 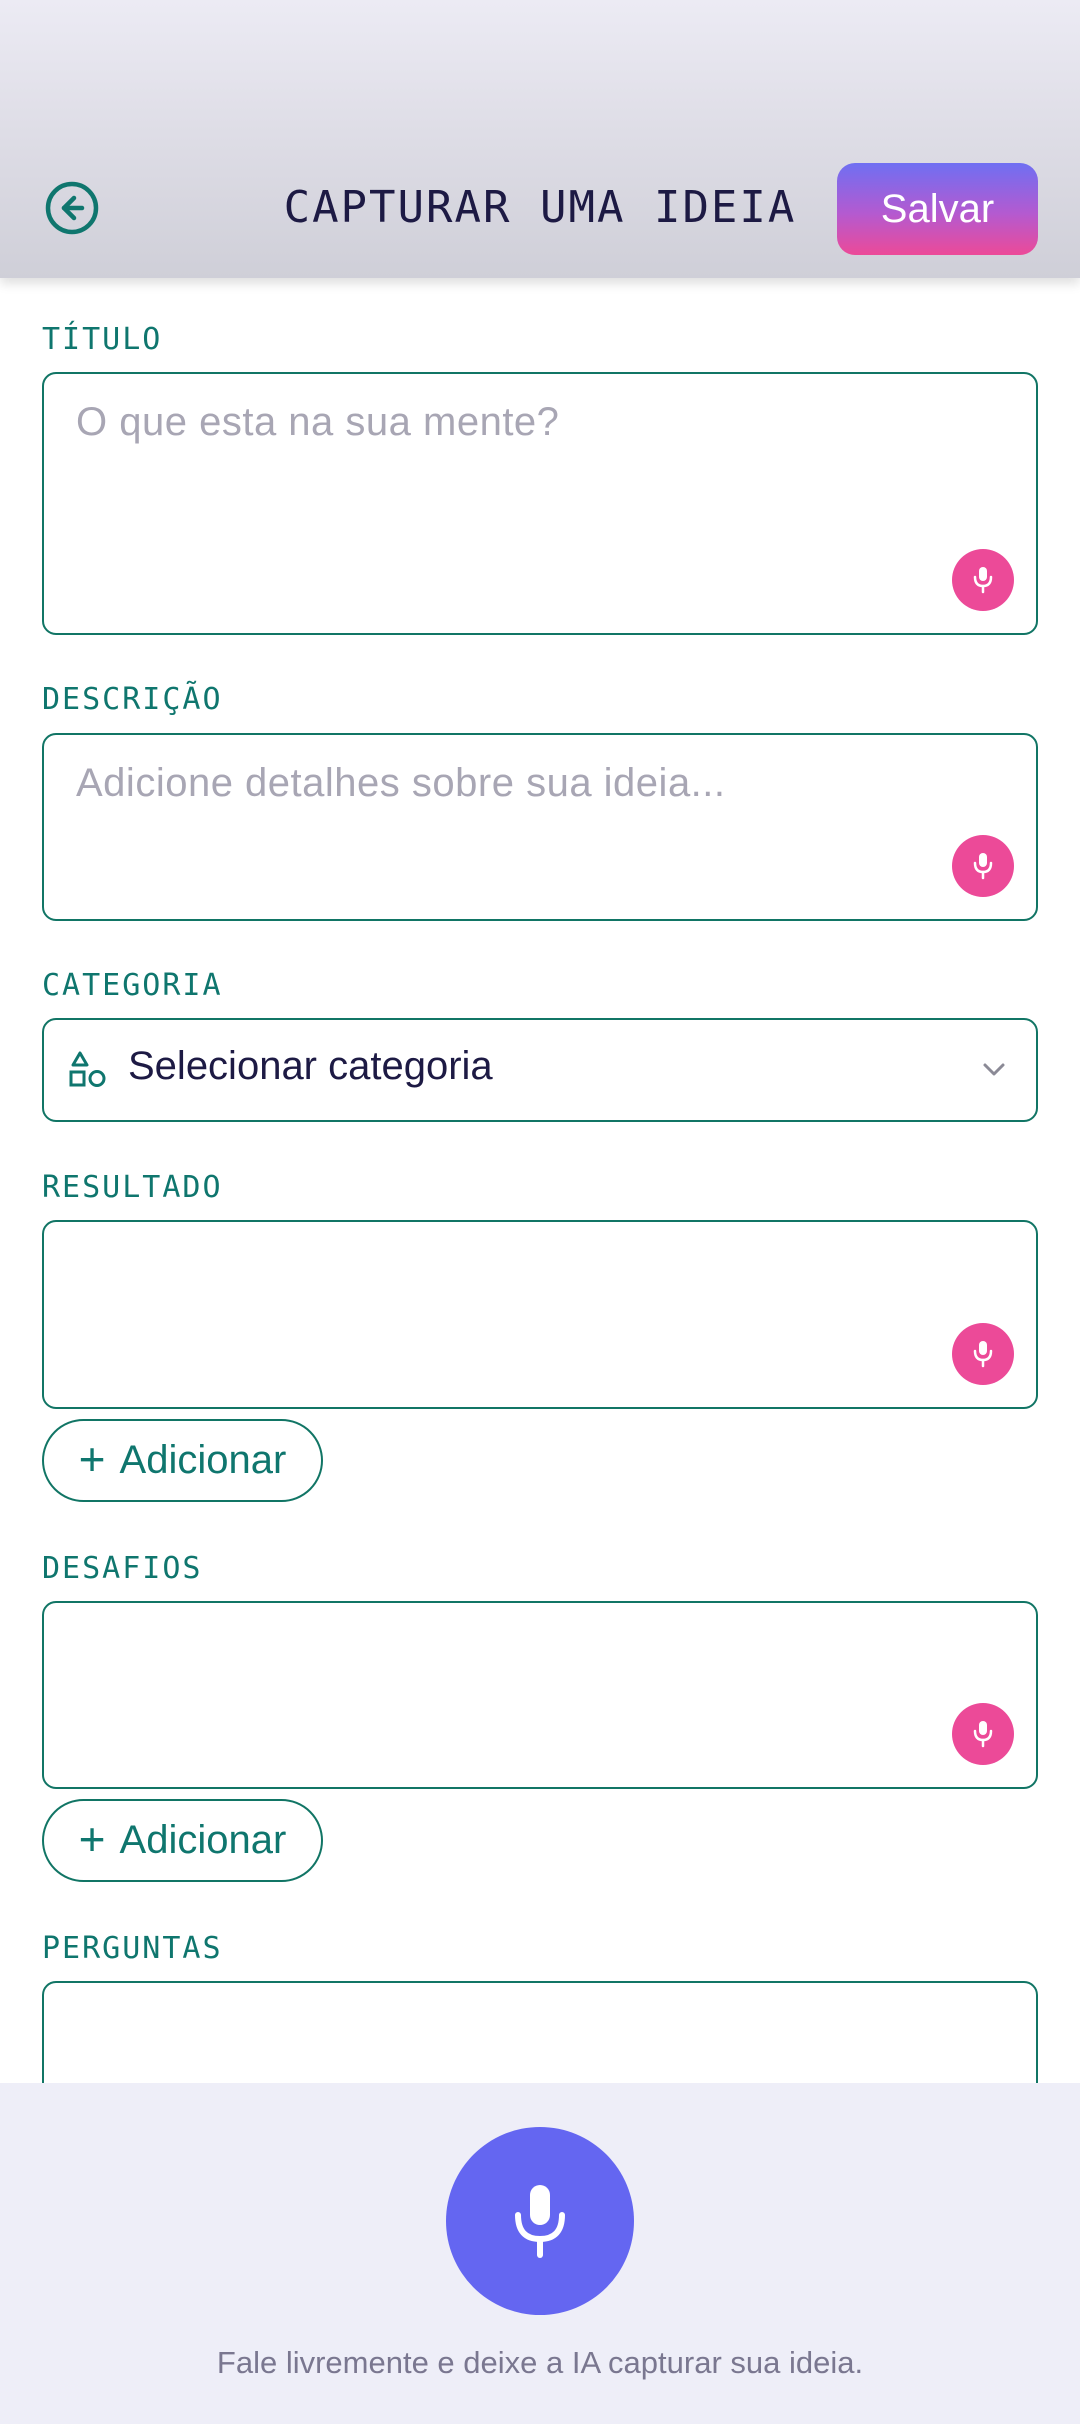 What do you see at coordinates (540, 1314) in the screenshot?
I see `result-field` at bounding box center [540, 1314].